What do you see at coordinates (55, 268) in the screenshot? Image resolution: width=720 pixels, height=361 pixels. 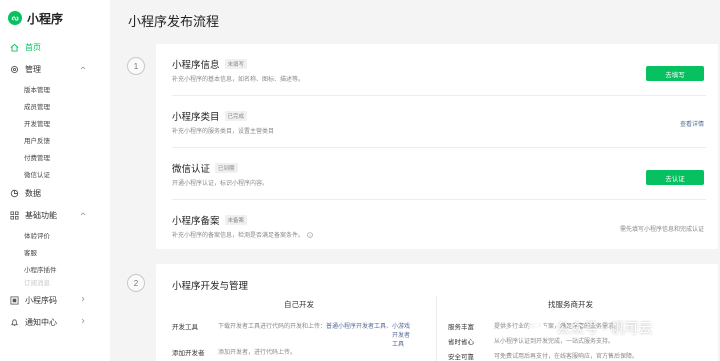 I see `sub-plugins: 小程序插件` at bounding box center [55, 268].